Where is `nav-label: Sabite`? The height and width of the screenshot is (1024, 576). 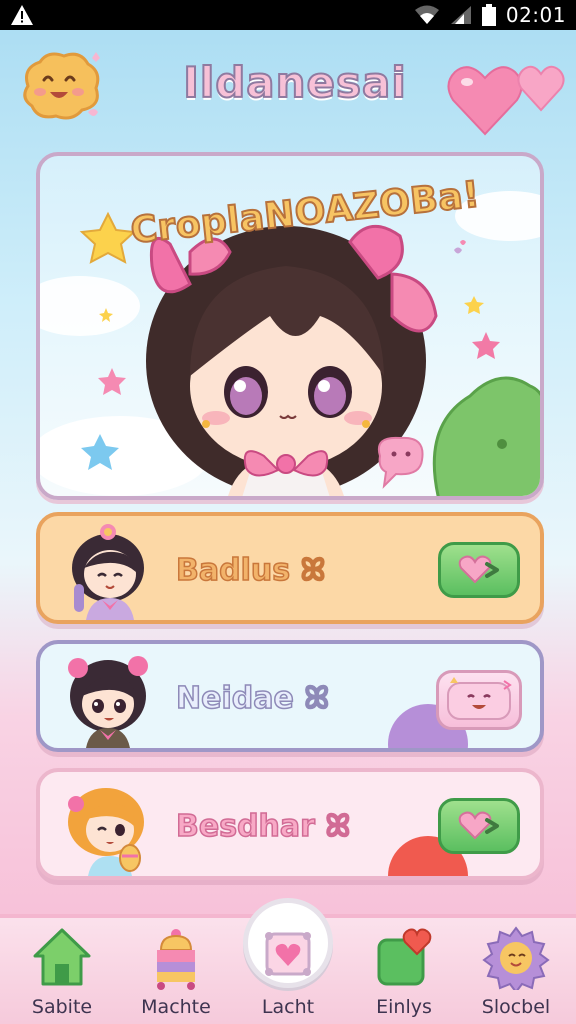
nav-label: Sabite is located at coordinates (62, 1007).